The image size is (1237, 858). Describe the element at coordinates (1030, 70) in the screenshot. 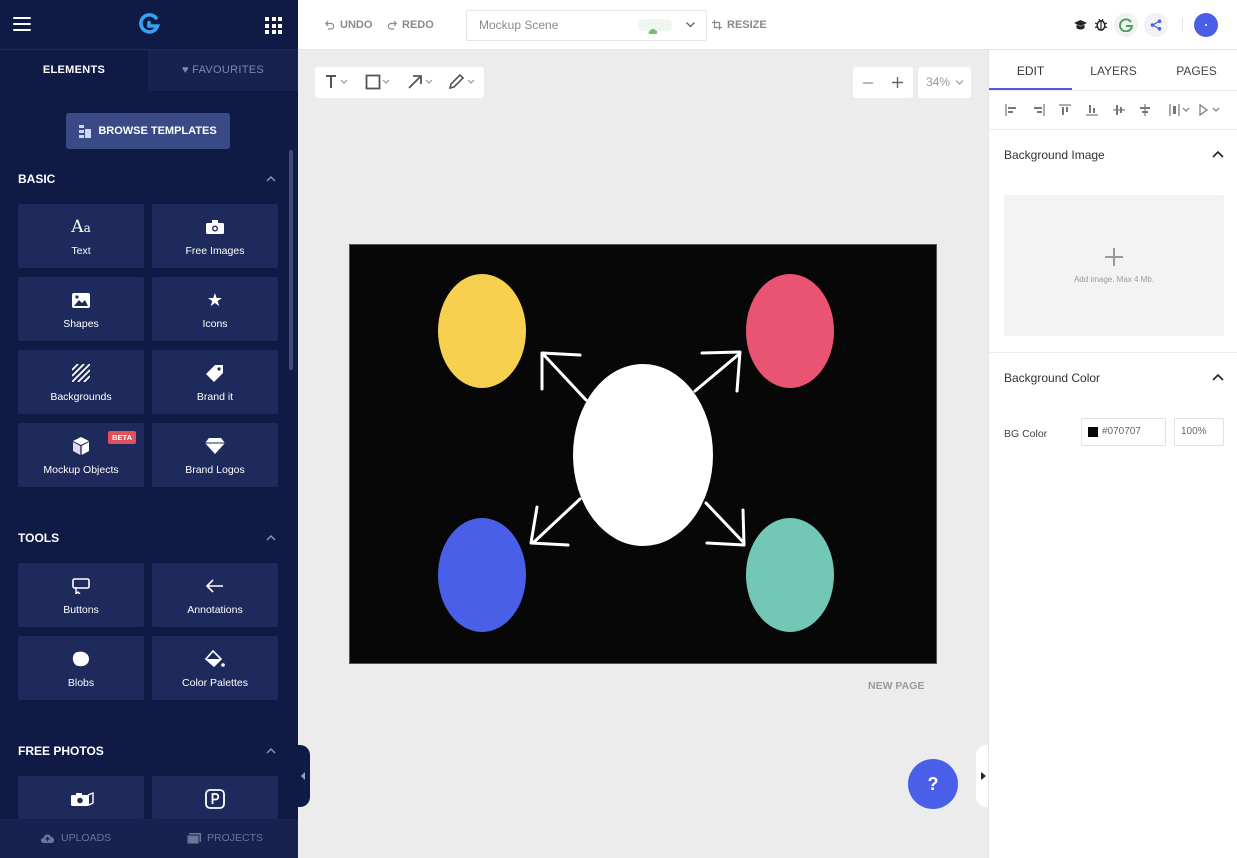

I see `tab-edit: EDIT` at that location.